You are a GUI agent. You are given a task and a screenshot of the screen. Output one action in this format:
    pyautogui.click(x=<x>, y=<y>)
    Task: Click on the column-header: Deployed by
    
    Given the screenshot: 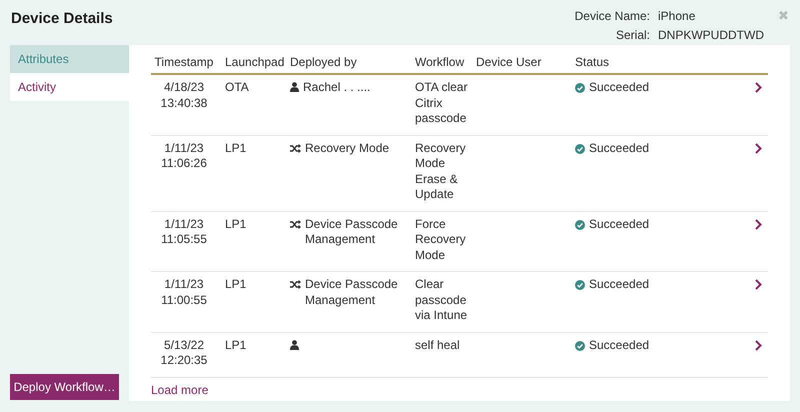 What is the action you would take?
    pyautogui.click(x=323, y=62)
    